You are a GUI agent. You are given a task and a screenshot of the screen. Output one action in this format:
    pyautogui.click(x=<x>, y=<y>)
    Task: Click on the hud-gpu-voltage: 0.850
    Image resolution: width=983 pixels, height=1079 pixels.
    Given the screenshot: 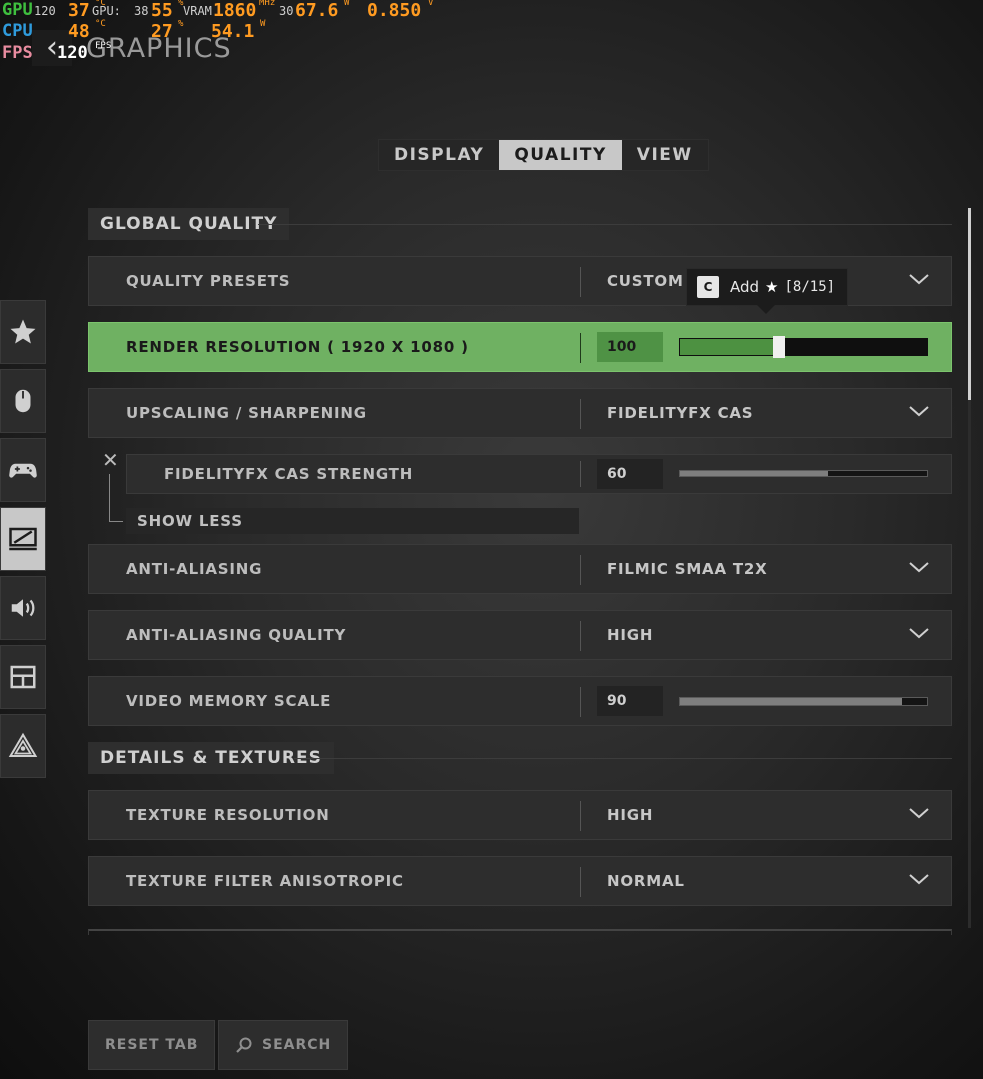 What is the action you would take?
    pyautogui.click(x=394, y=10)
    